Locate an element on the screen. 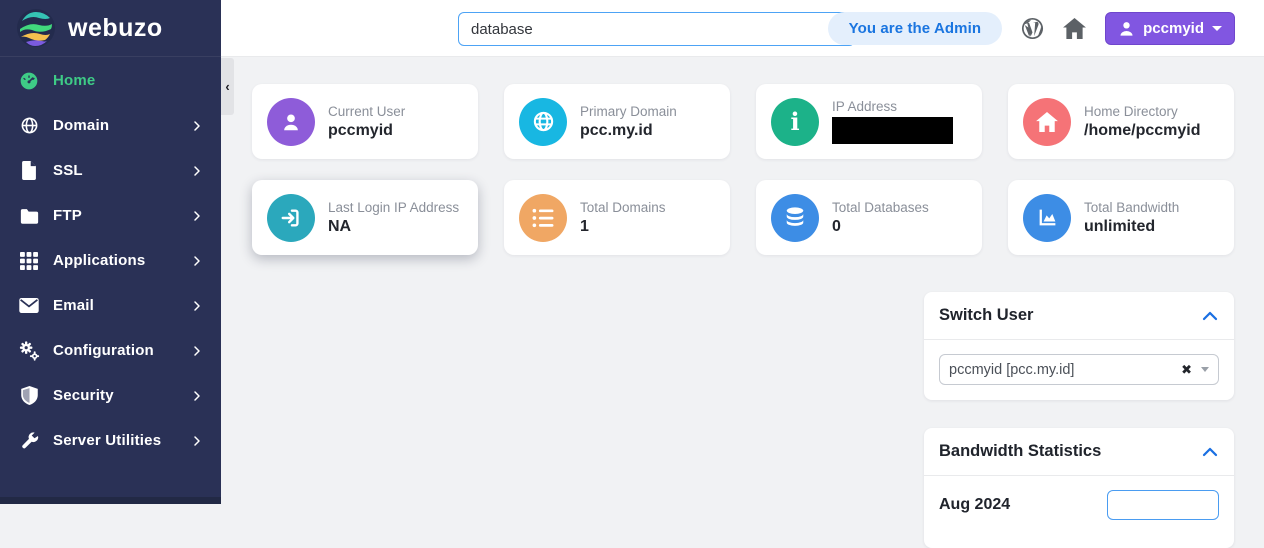  user-menu-button: pccmyid is located at coordinates (1170, 28).